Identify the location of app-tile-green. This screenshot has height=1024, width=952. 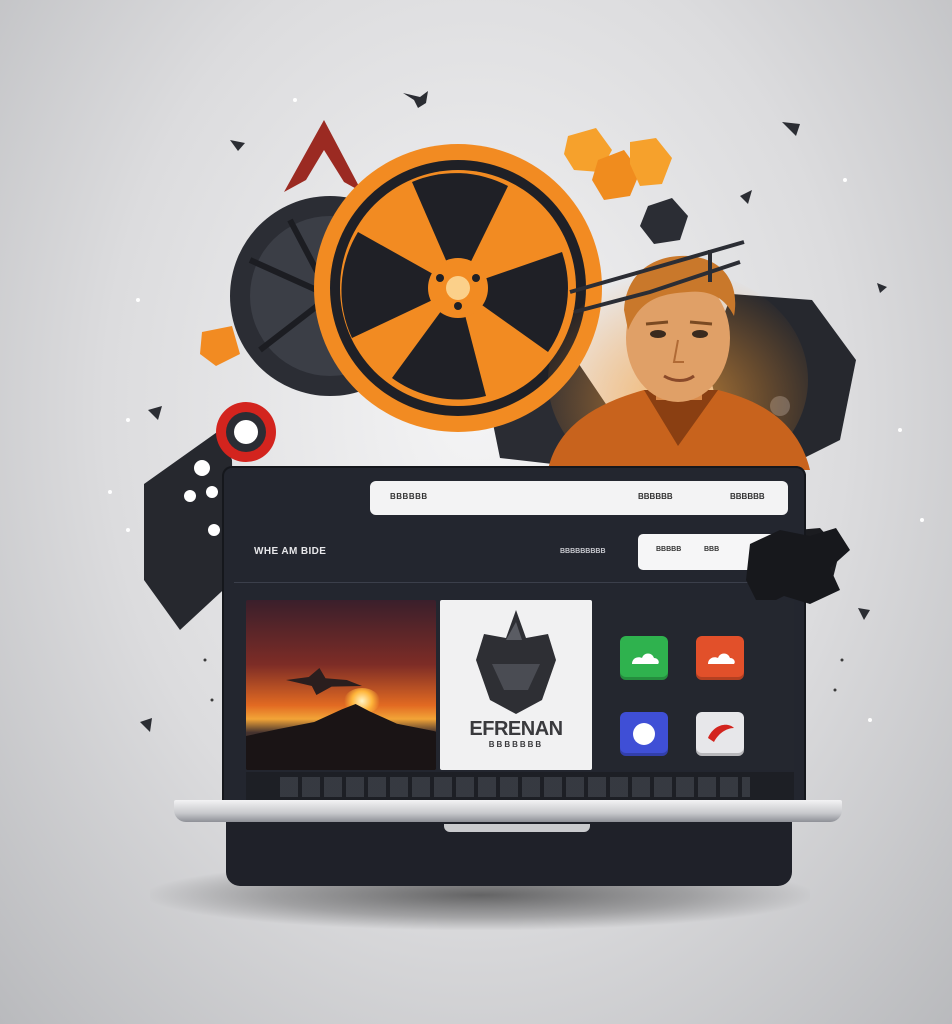
(644, 658).